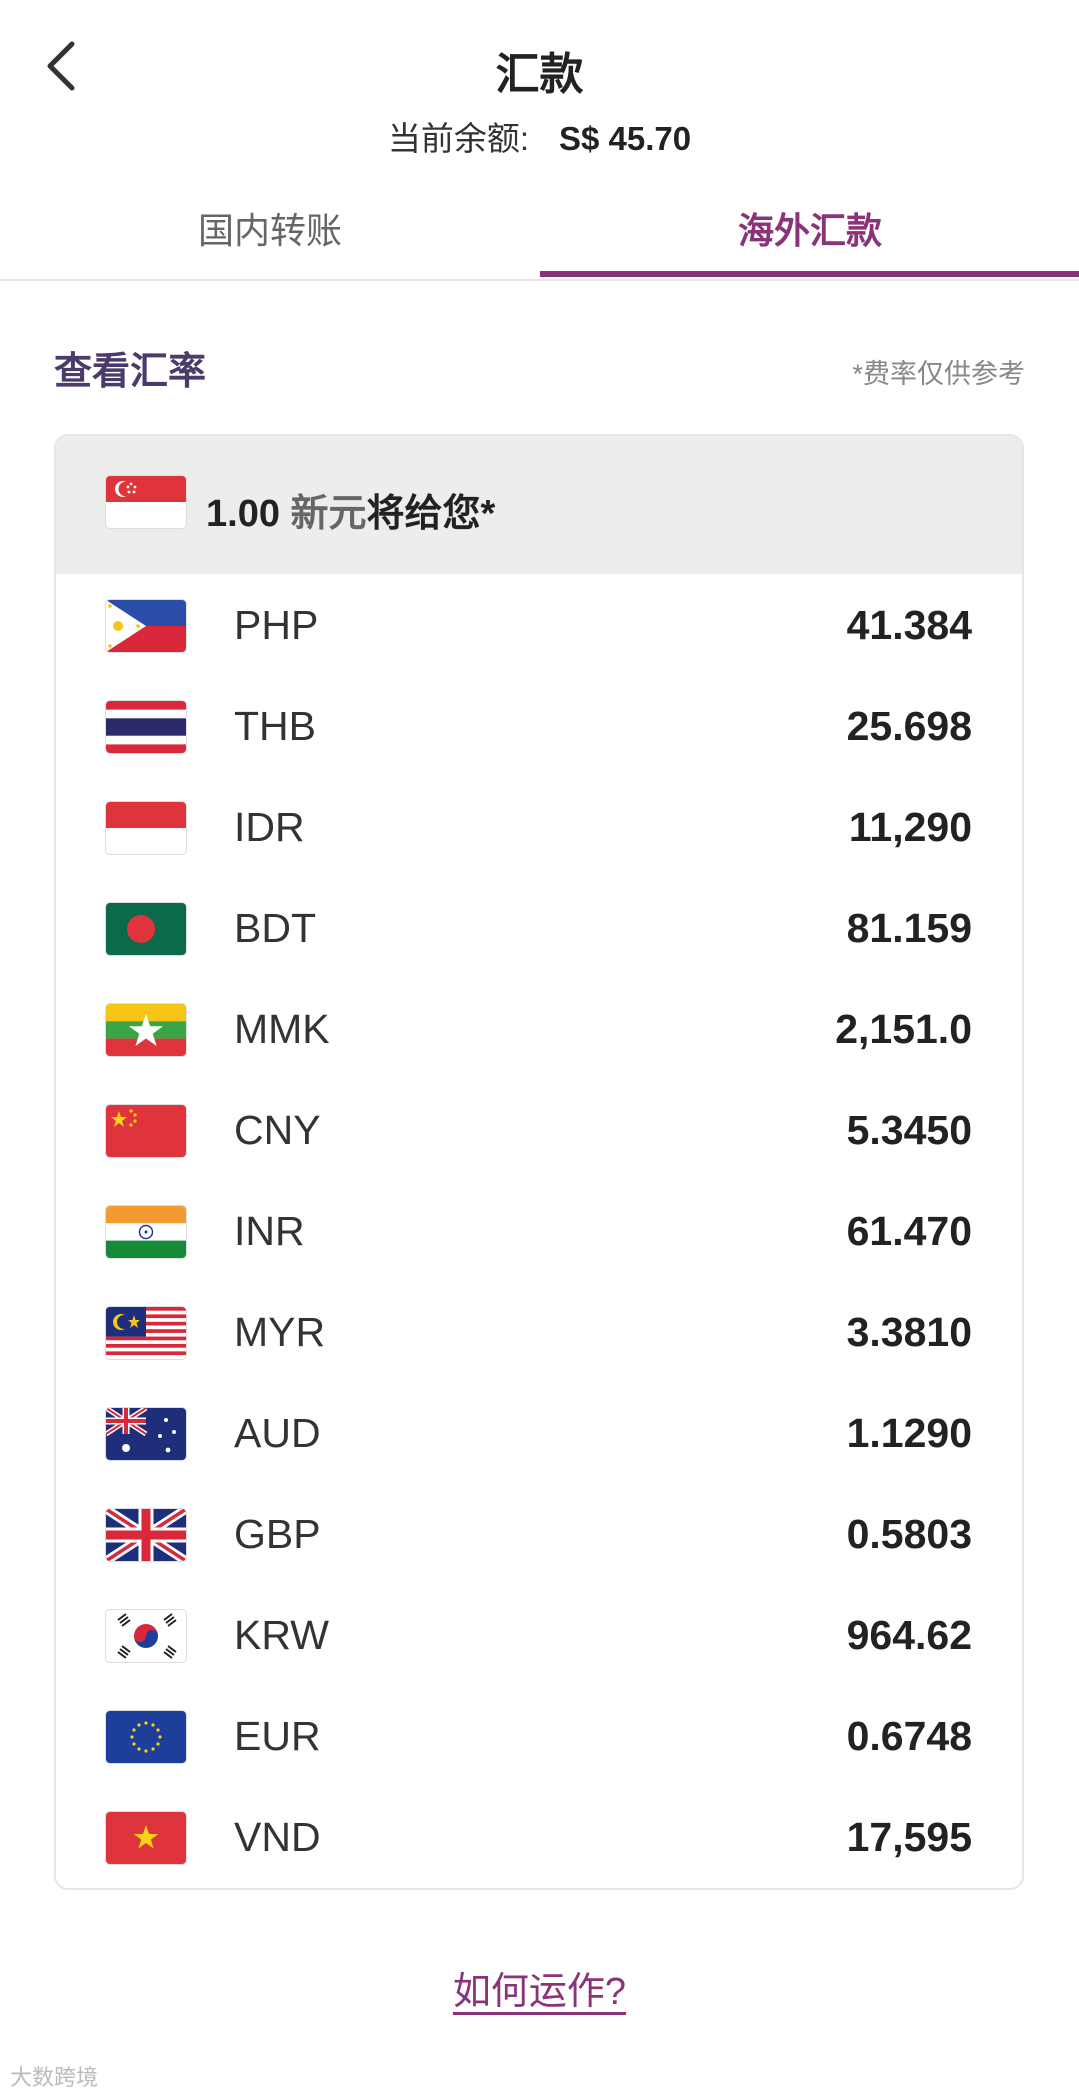  What do you see at coordinates (909, 1635) in the screenshot?
I see `exchange-rate: 964.62` at bounding box center [909, 1635].